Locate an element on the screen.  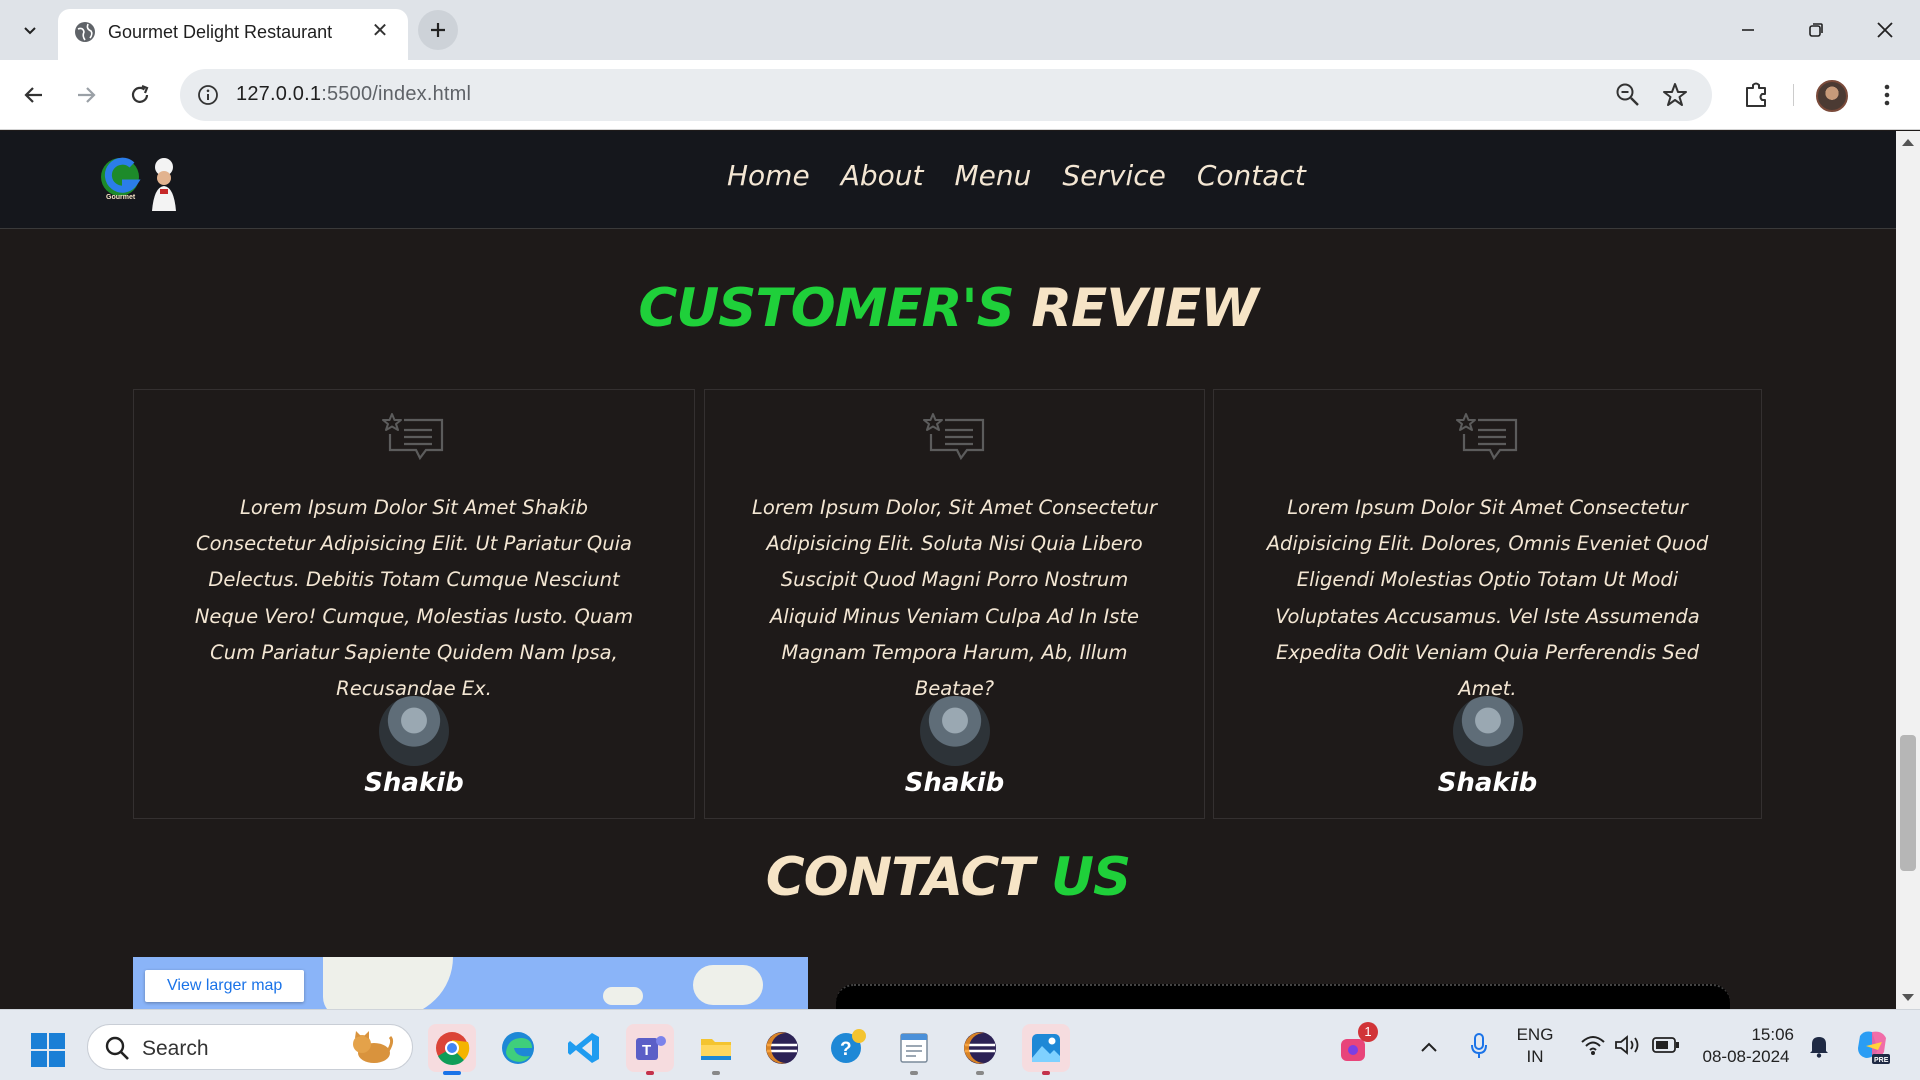
minimize-button is located at coordinates (1748, 30).